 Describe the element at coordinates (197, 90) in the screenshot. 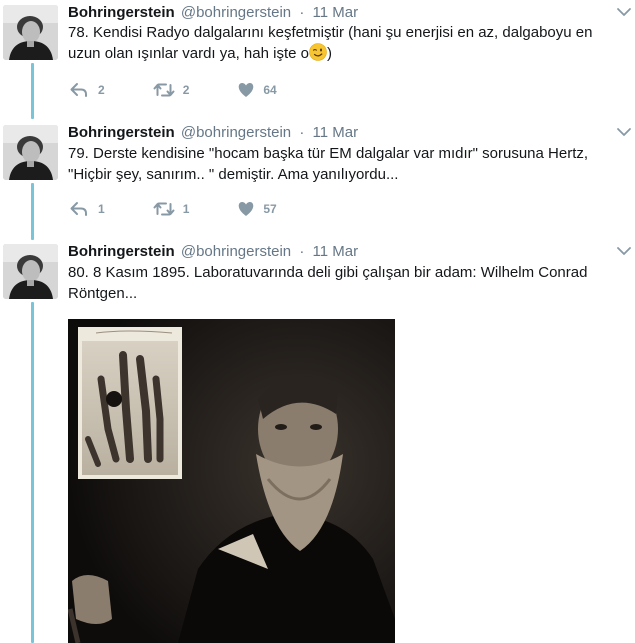

I see `tweet-actions: 2 2 64` at that location.